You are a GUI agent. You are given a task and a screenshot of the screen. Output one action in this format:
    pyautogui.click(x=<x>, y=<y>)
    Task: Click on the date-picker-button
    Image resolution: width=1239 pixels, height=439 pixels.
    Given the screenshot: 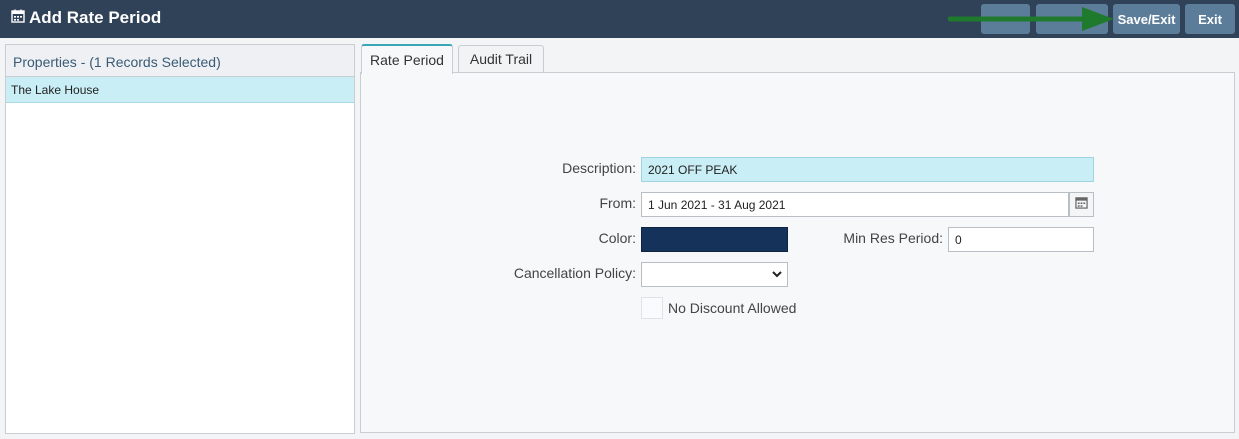 What is the action you would take?
    pyautogui.click(x=1081, y=204)
    